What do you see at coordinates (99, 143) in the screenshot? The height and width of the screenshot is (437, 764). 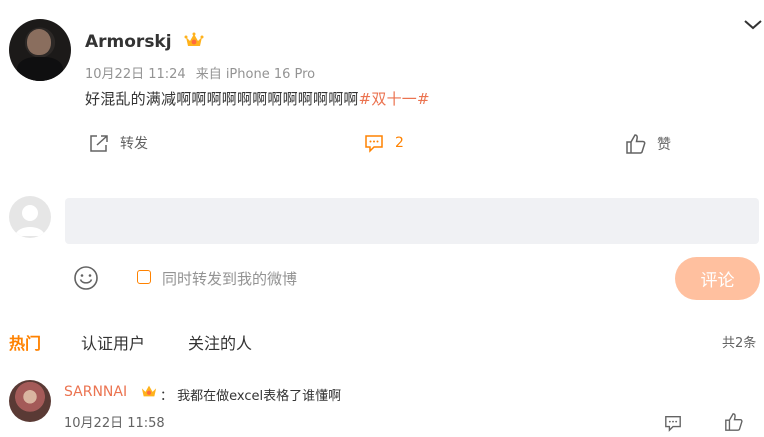 I see `repost-icon` at bounding box center [99, 143].